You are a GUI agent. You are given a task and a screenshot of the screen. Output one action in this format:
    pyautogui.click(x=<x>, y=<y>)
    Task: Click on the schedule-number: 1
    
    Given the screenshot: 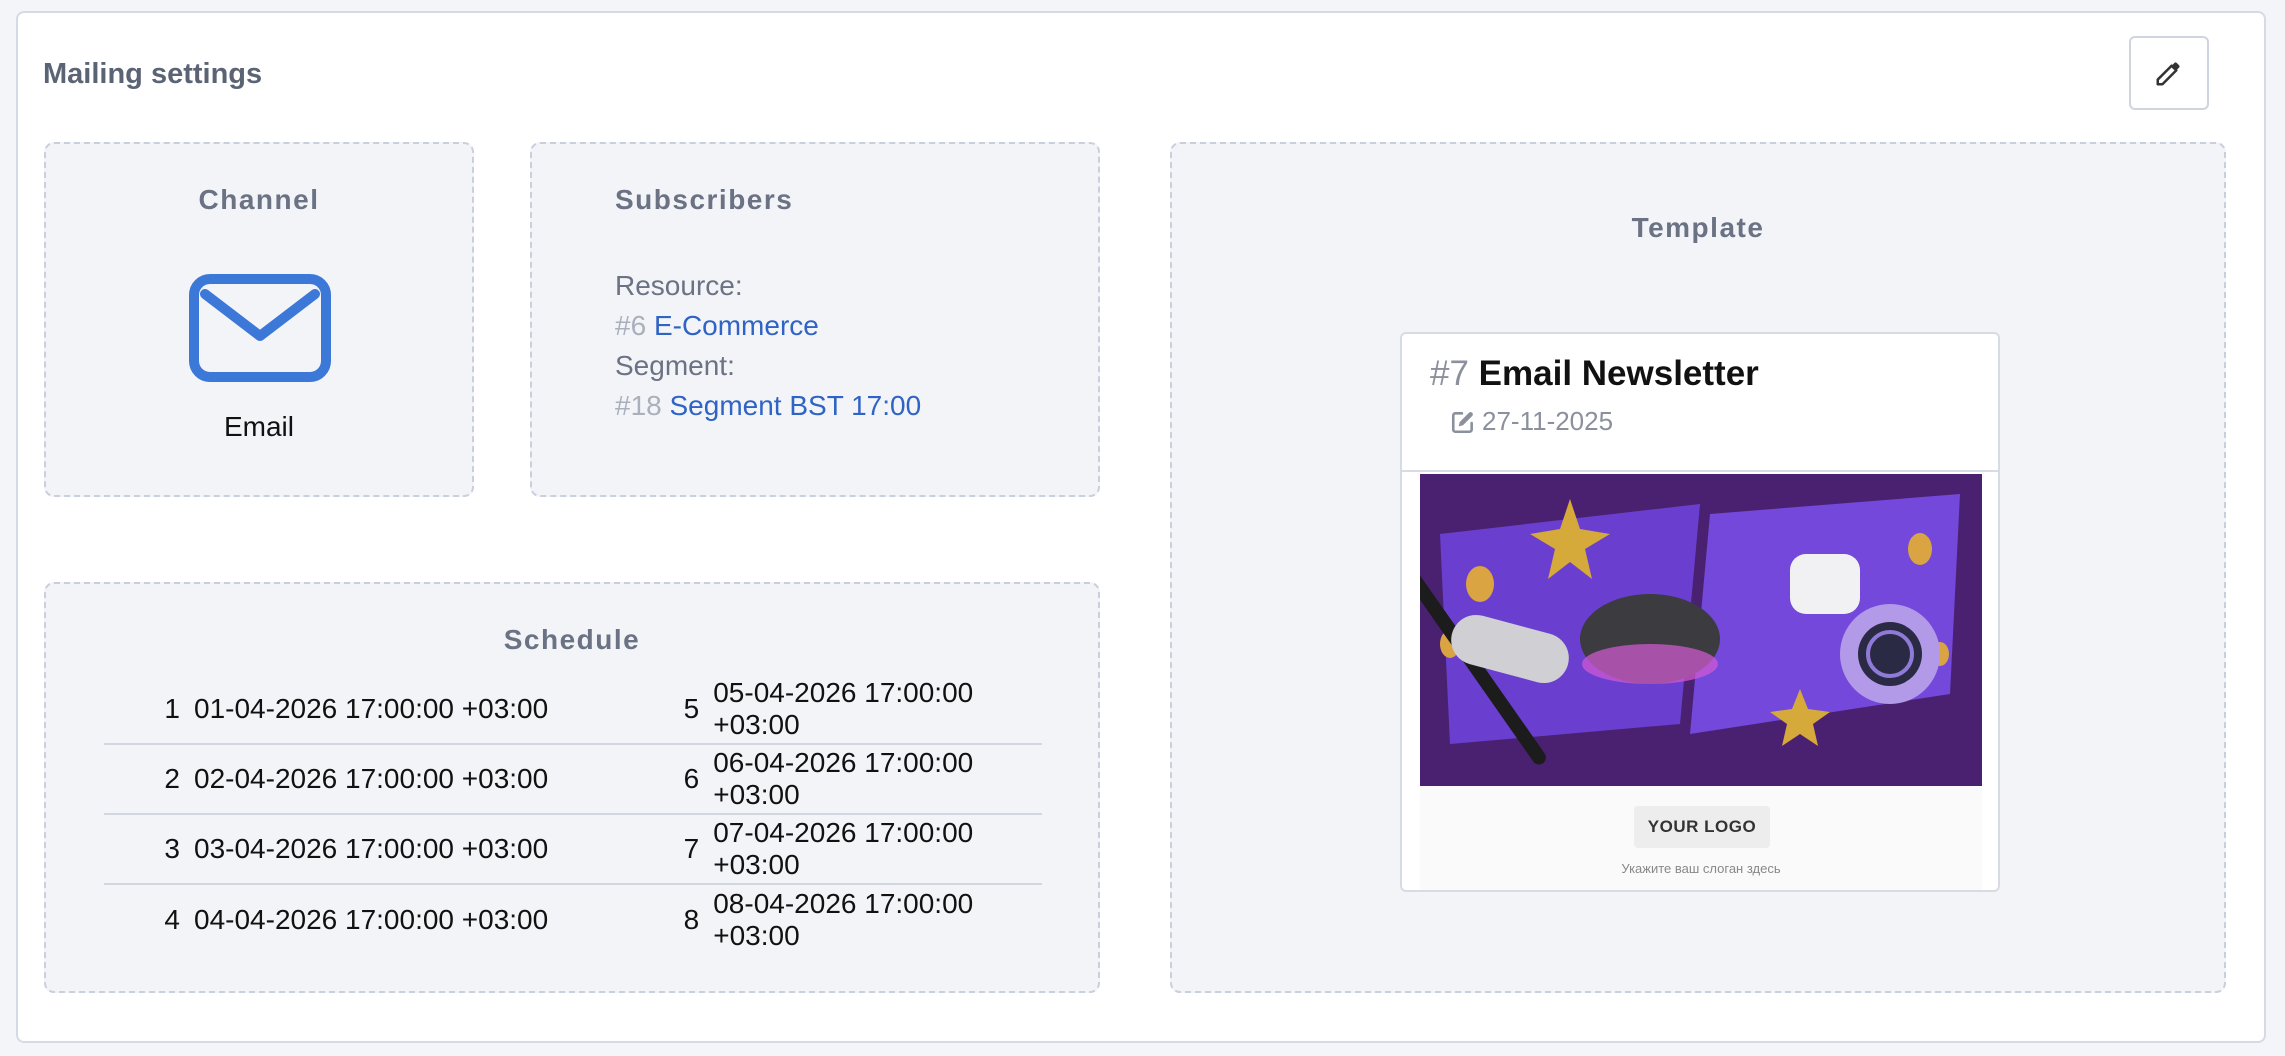 What is the action you would take?
    pyautogui.click(x=172, y=708)
    